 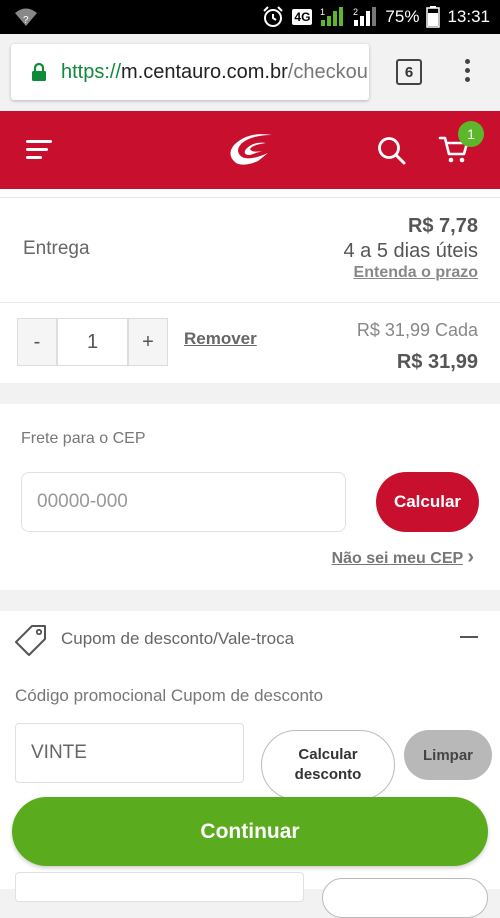 I want to click on signal-question: ?, so click(x=26, y=20).